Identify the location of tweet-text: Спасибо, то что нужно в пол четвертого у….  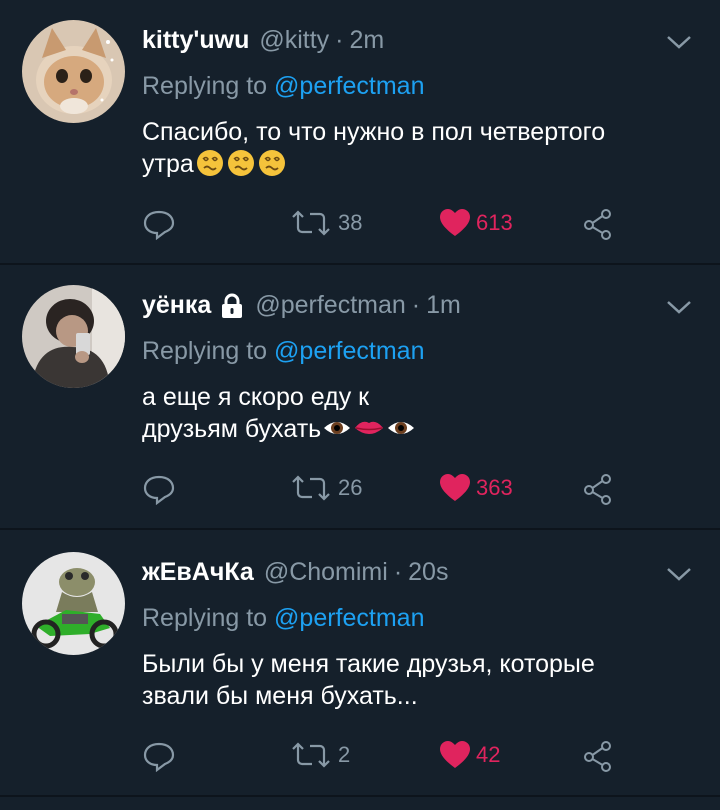
(412, 148).